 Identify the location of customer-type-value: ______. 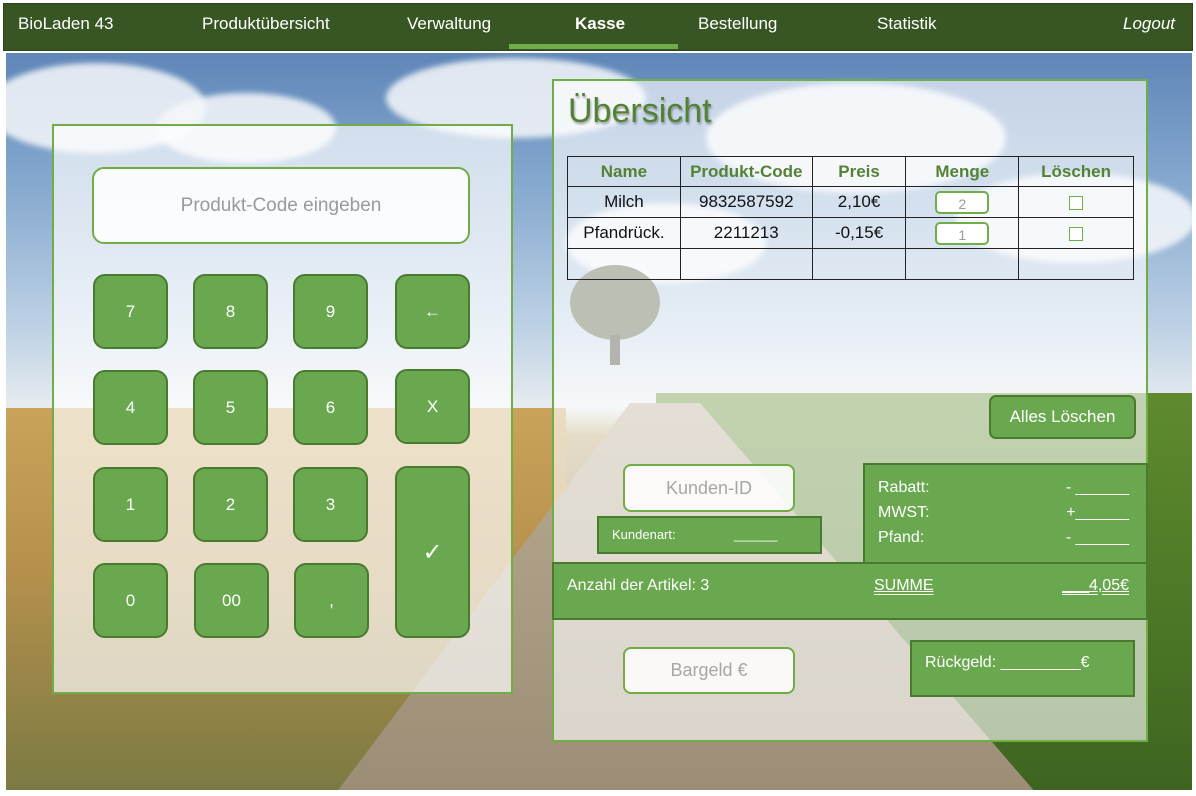
(756, 534).